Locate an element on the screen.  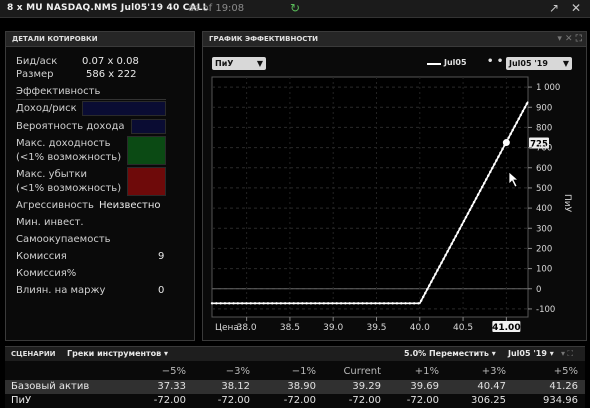
table-cell: 37.33 is located at coordinates (171, 386).